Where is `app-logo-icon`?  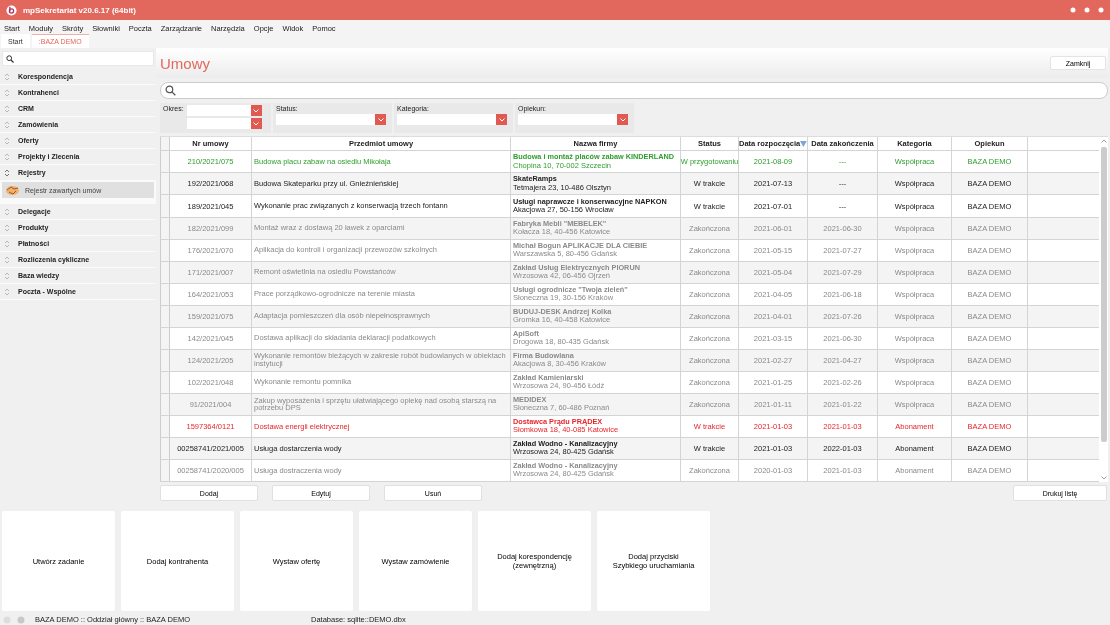
app-logo-icon is located at coordinates (11, 10).